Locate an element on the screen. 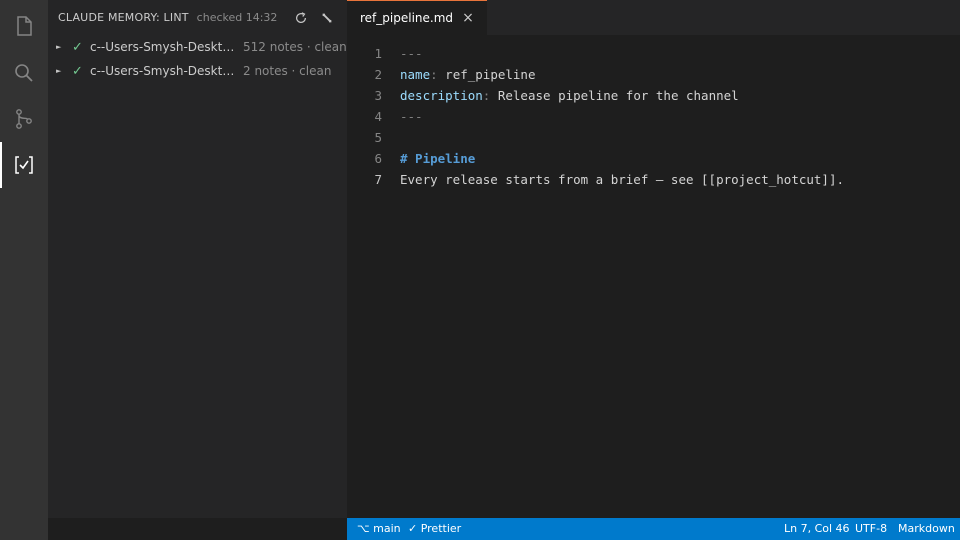 This screenshot has width=960, height=540. tab-label: ref_pipeline.md is located at coordinates (407, 18).